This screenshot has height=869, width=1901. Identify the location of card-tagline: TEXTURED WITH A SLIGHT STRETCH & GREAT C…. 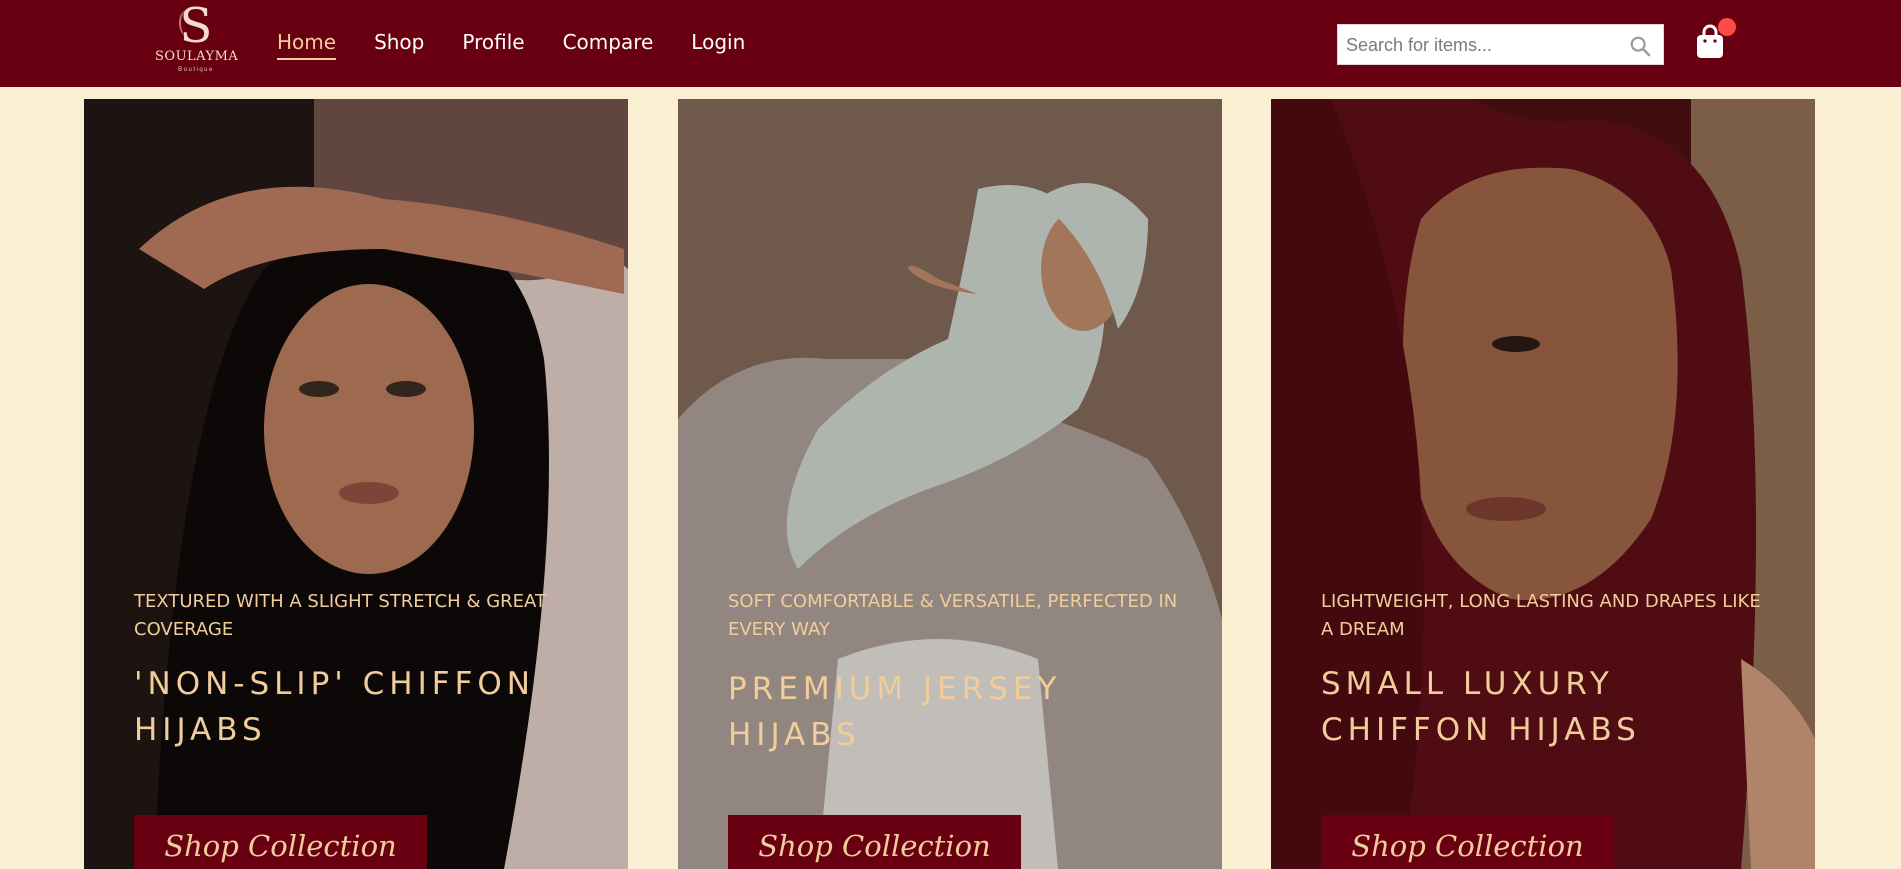
(340, 615).